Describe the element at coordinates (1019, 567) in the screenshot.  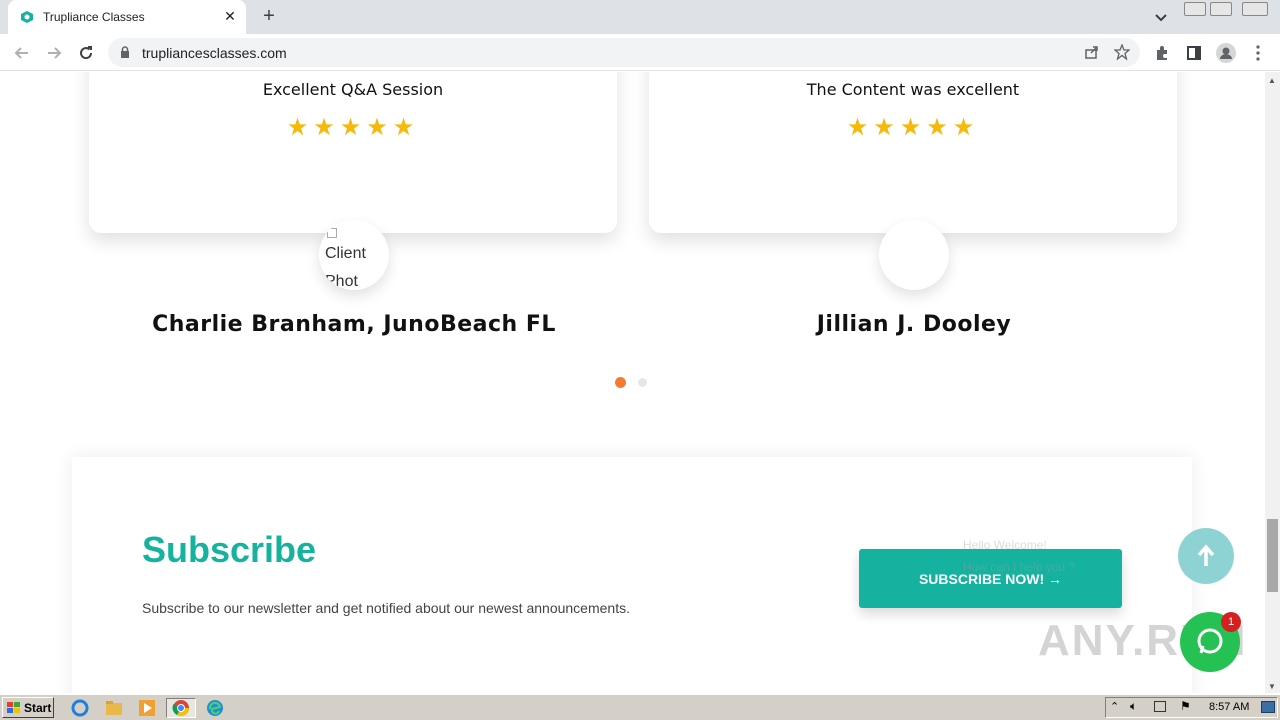
I see `chat-greeting-line: How can I help you ?` at that location.